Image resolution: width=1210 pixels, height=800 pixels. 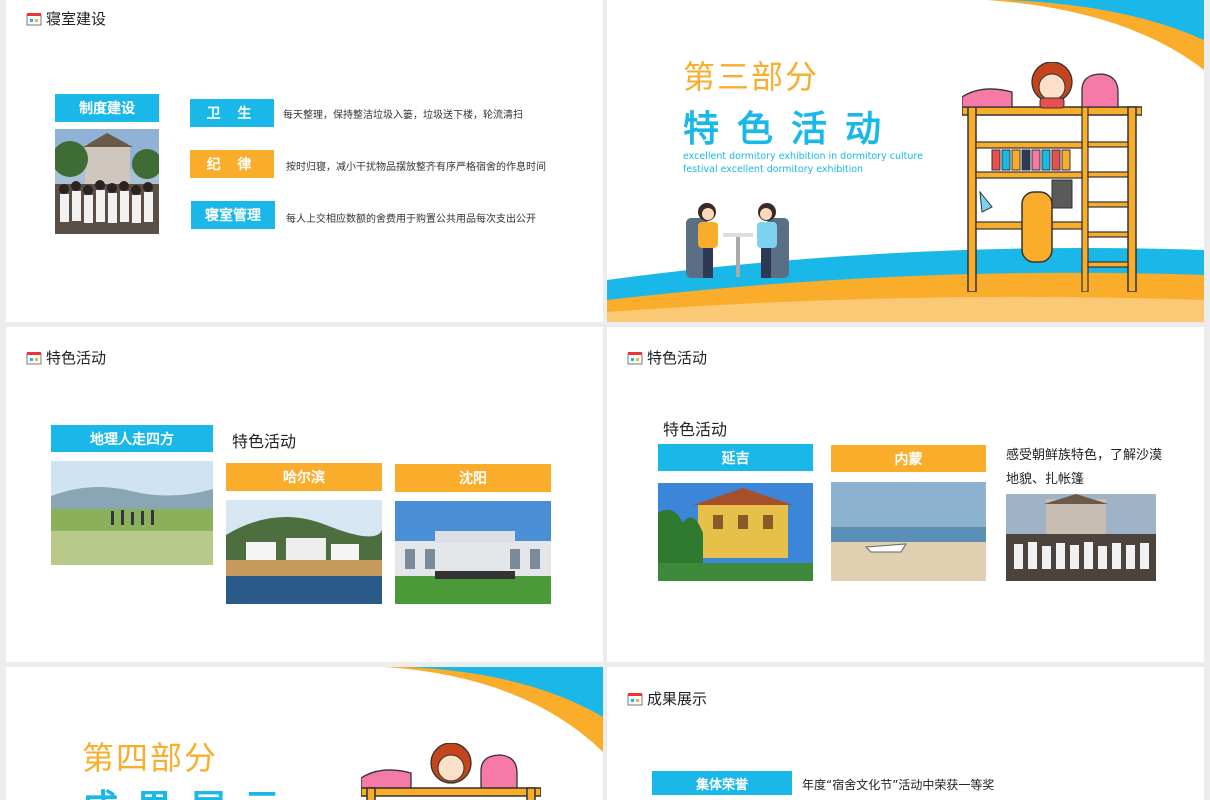 I want to click on girl-on-bed-illustration, so click(x=451, y=771).